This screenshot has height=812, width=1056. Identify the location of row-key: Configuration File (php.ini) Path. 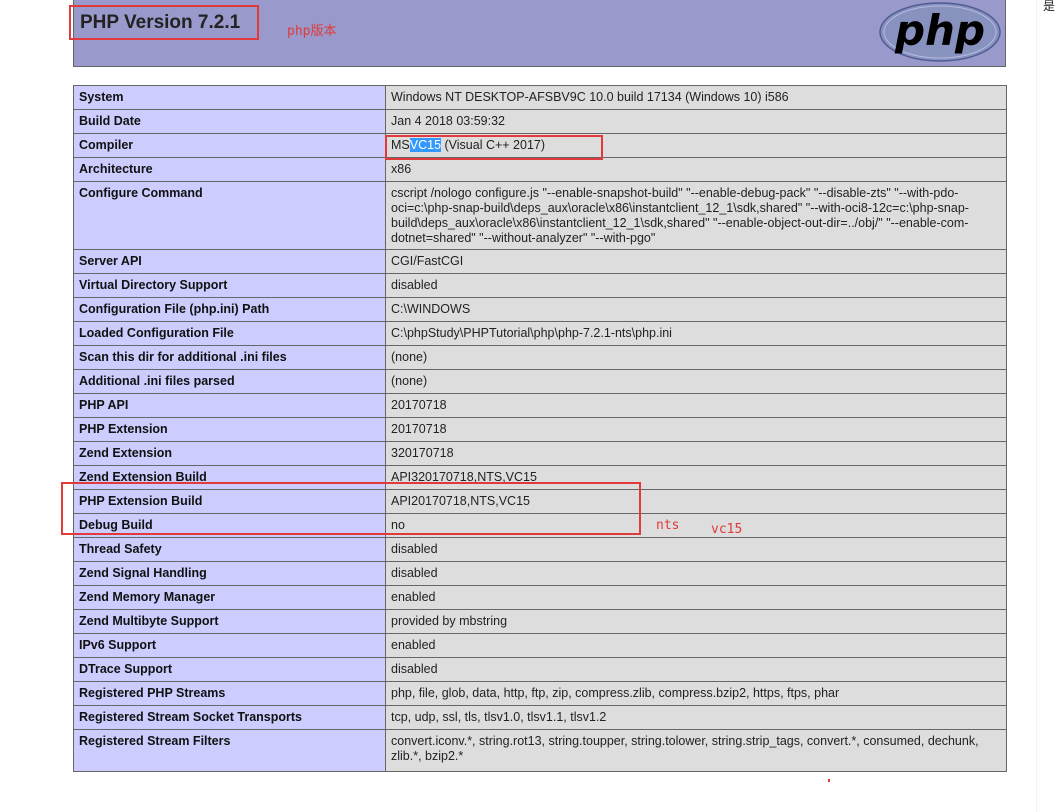
(229, 309).